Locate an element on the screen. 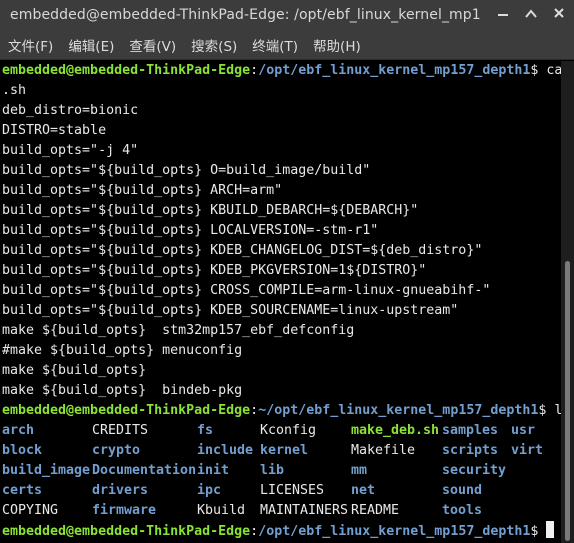 The width and height of the screenshot is (574, 543). ls-entry-dir: fs is located at coordinates (205, 430).